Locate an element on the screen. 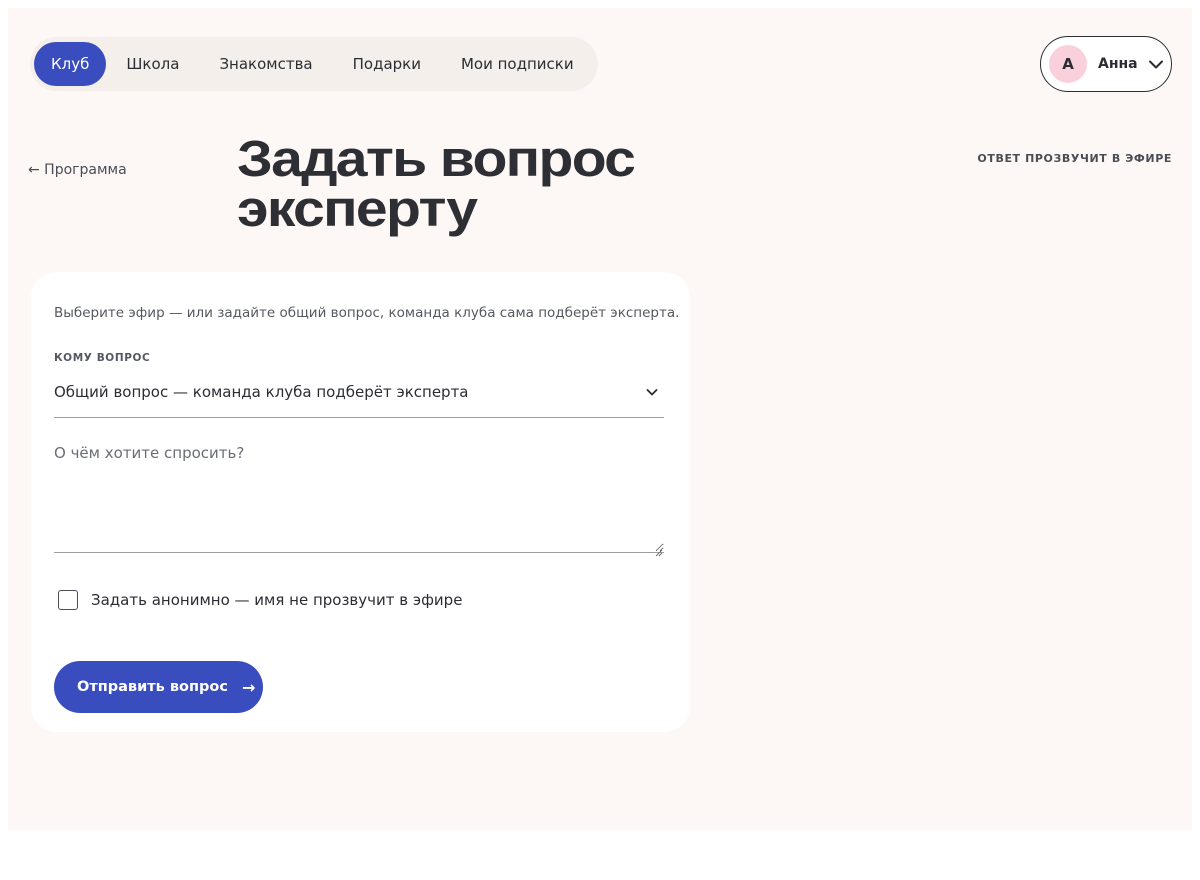 Image resolution: width=1200 pixels, height=880 pixels. avatar: А is located at coordinates (1068, 64).